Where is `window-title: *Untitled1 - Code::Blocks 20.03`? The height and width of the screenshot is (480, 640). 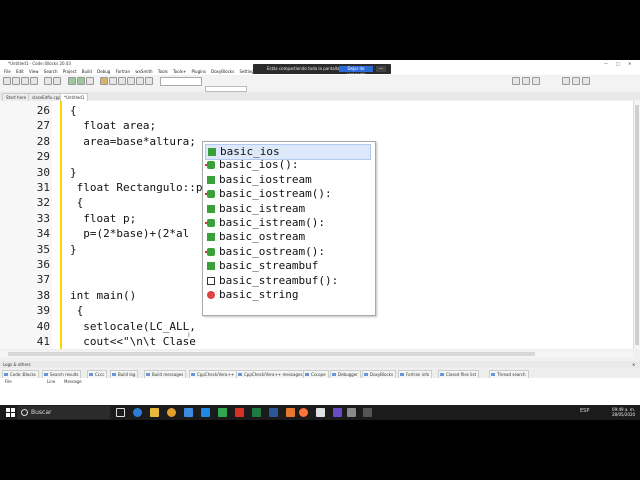 window-title: *Untitled1 - Code::Blocks 20.03 is located at coordinates (39, 63).